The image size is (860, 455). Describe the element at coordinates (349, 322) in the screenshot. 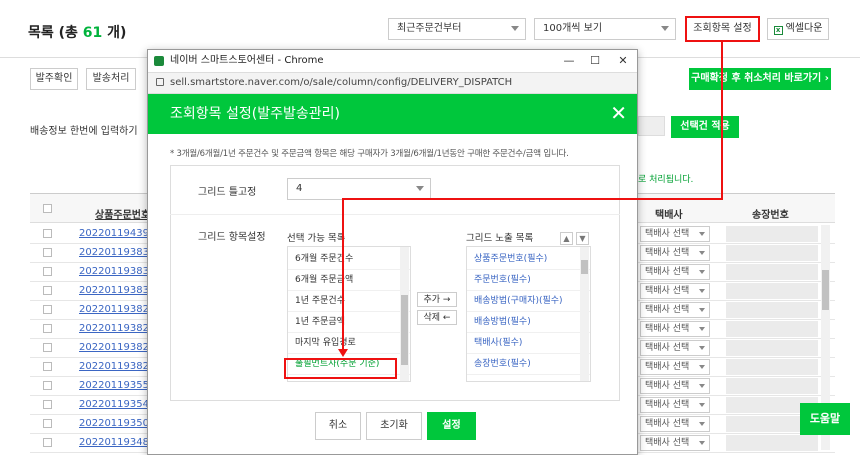

I see `available-list-item: 1년 주문금액` at that location.